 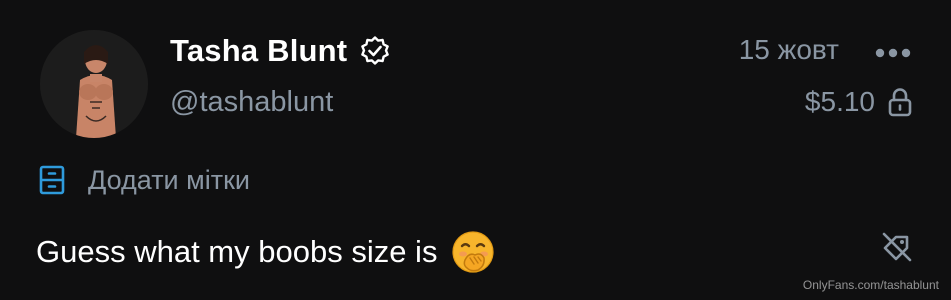 I want to click on post-date: 15 жовт, so click(x=788, y=49).